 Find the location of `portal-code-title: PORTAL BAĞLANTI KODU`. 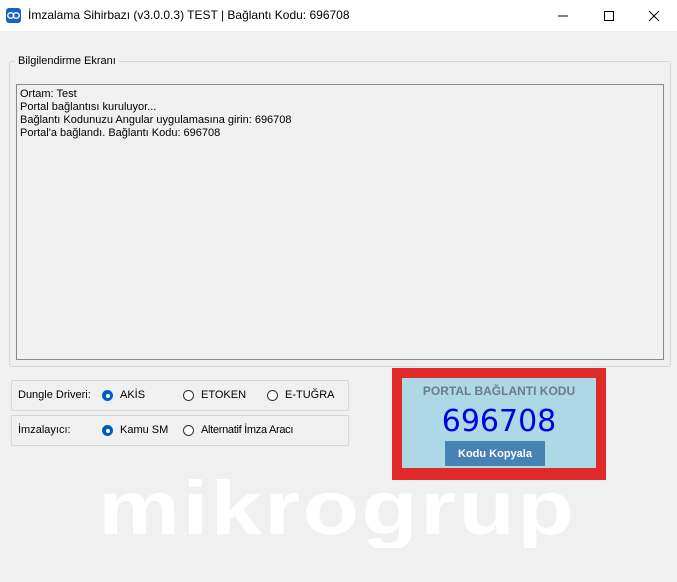

portal-code-title: PORTAL BAĞLANTI KODU is located at coordinates (499, 391).